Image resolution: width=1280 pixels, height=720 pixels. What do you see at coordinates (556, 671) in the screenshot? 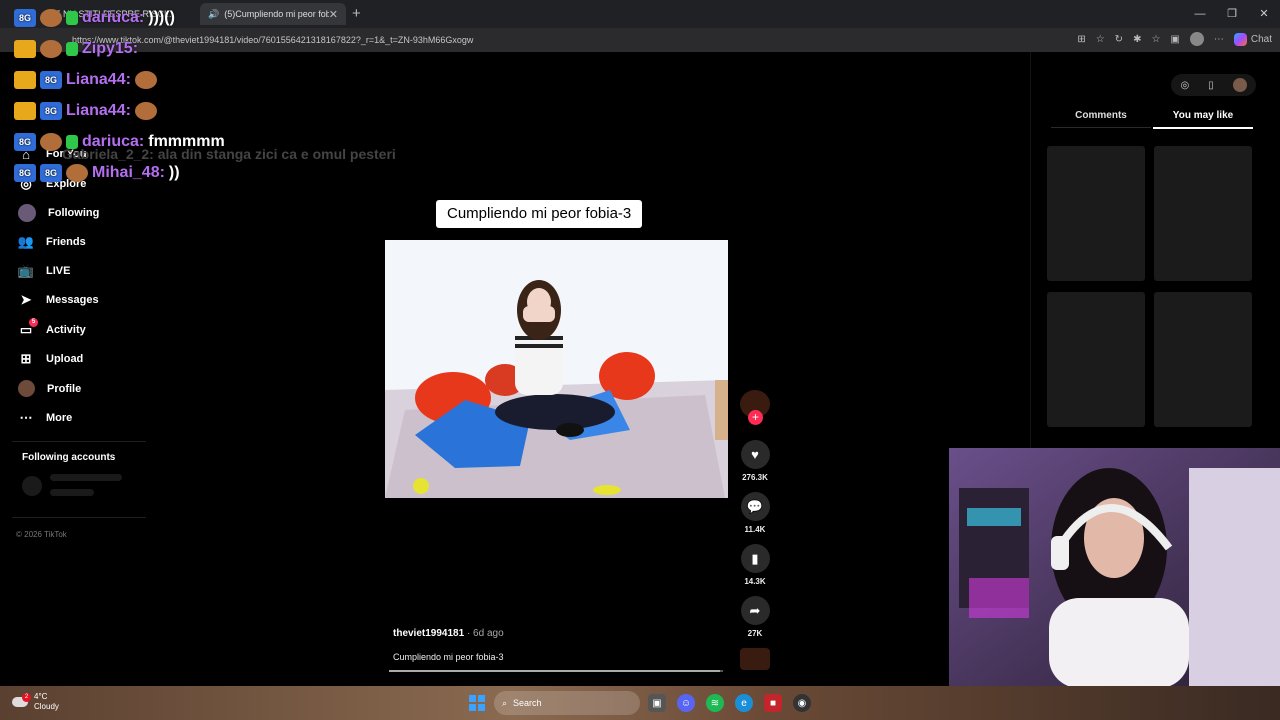
I see `video-progress-bar` at bounding box center [556, 671].